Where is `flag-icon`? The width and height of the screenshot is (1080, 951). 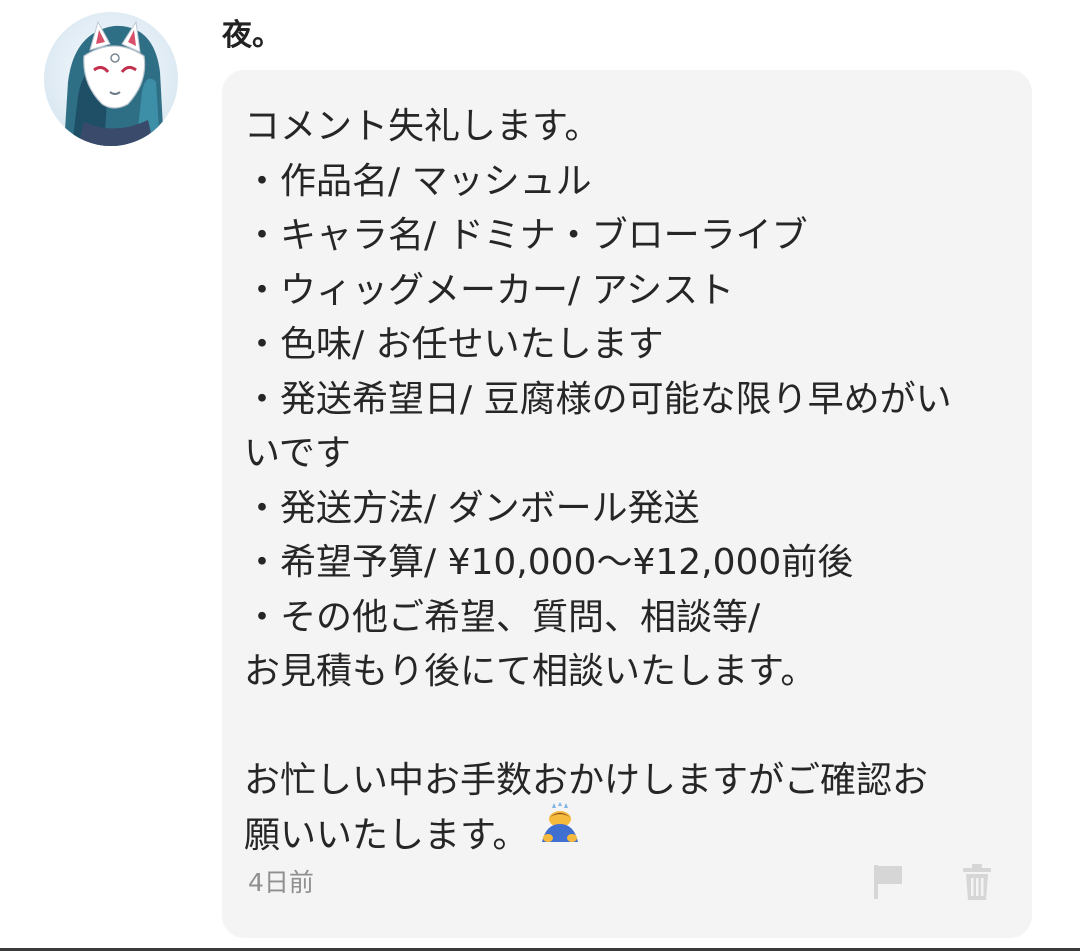
flag-icon is located at coordinates (888, 882).